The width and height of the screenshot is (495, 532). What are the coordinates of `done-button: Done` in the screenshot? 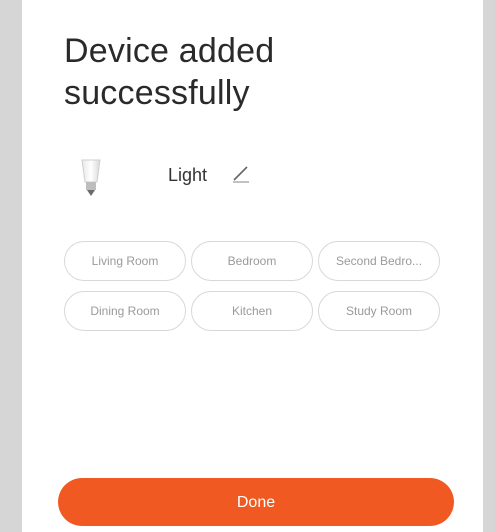 It's located at (256, 502).